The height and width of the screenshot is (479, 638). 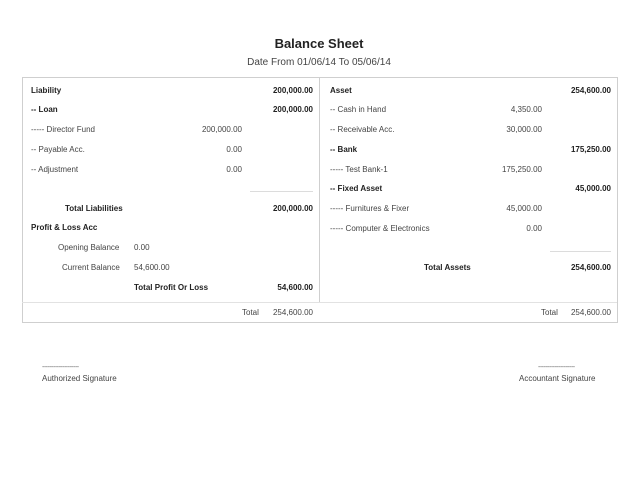 I want to click on liability-heading: Liability, so click(x=46, y=90).